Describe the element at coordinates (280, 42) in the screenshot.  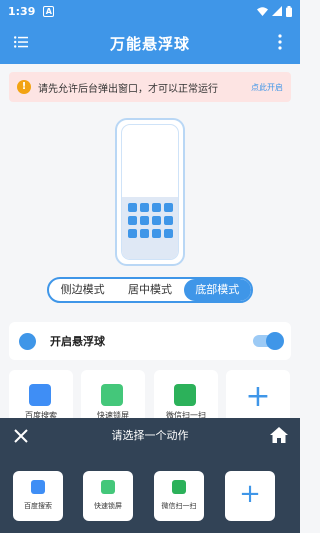
I see `more-options-icon` at that location.